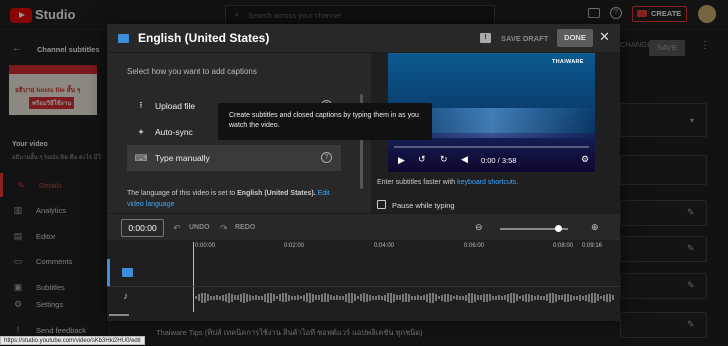 The width and height of the screenshot is (728, 346). What do you see at coordinates (50, 304) in the screenshot?
I see `sidebar-item-label: Settings` at bounding box center [50, 304].